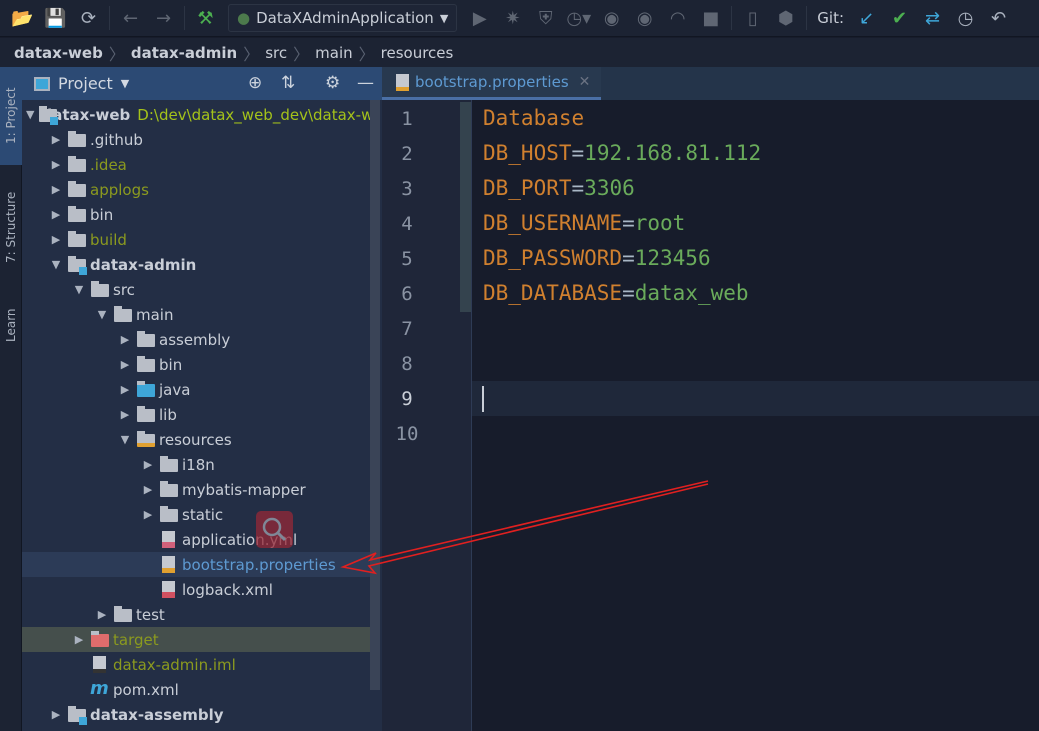 Image resolution: width=1039 pixels, height=731 pixels. Describe the element at coordinates (196, 539) in the screenshot. I see `tree-item: application.yml` at that location.